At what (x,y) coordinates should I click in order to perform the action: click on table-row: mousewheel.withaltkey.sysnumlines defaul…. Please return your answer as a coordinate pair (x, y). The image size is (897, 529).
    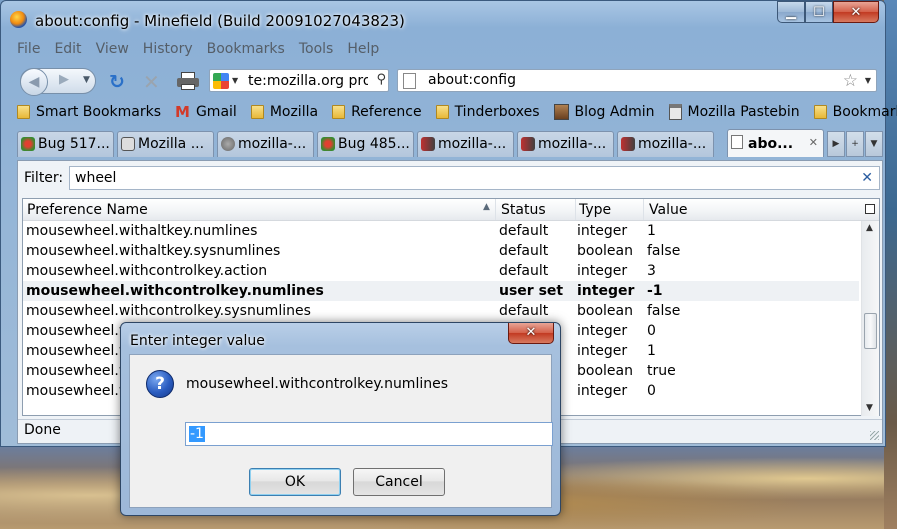
    Looking at the image, I should click on (441, 251).